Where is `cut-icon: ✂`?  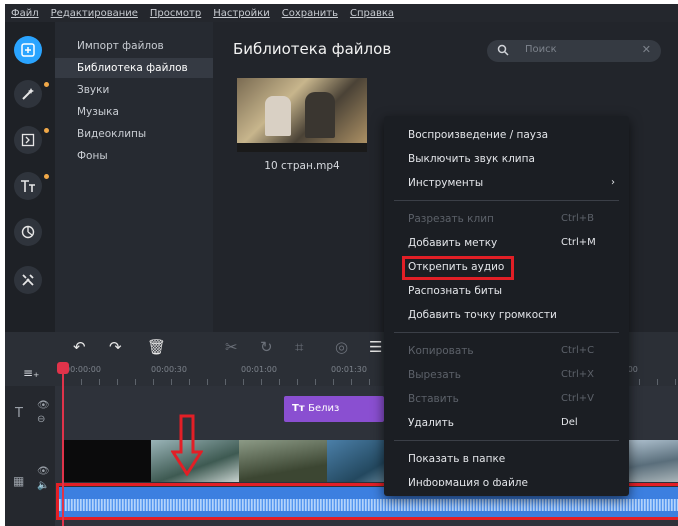 cut-icon: ✂ is located at coordinates (231, 347).